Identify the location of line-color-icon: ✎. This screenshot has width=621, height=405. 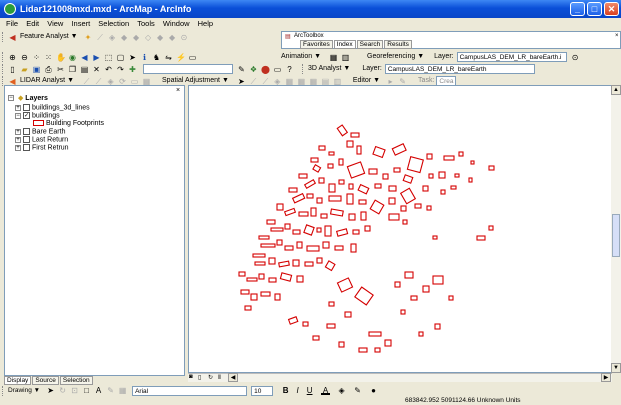
(357, 390).